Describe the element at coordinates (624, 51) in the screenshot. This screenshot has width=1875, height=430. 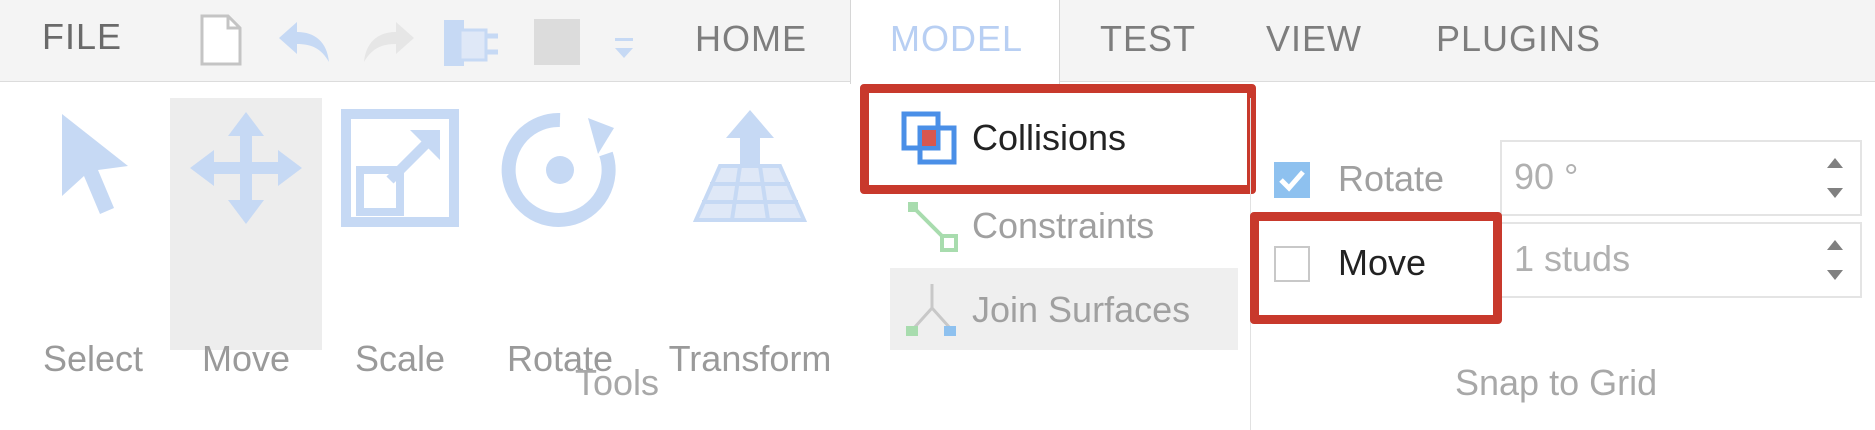
I see `customize-dropdown-icon` at that location.